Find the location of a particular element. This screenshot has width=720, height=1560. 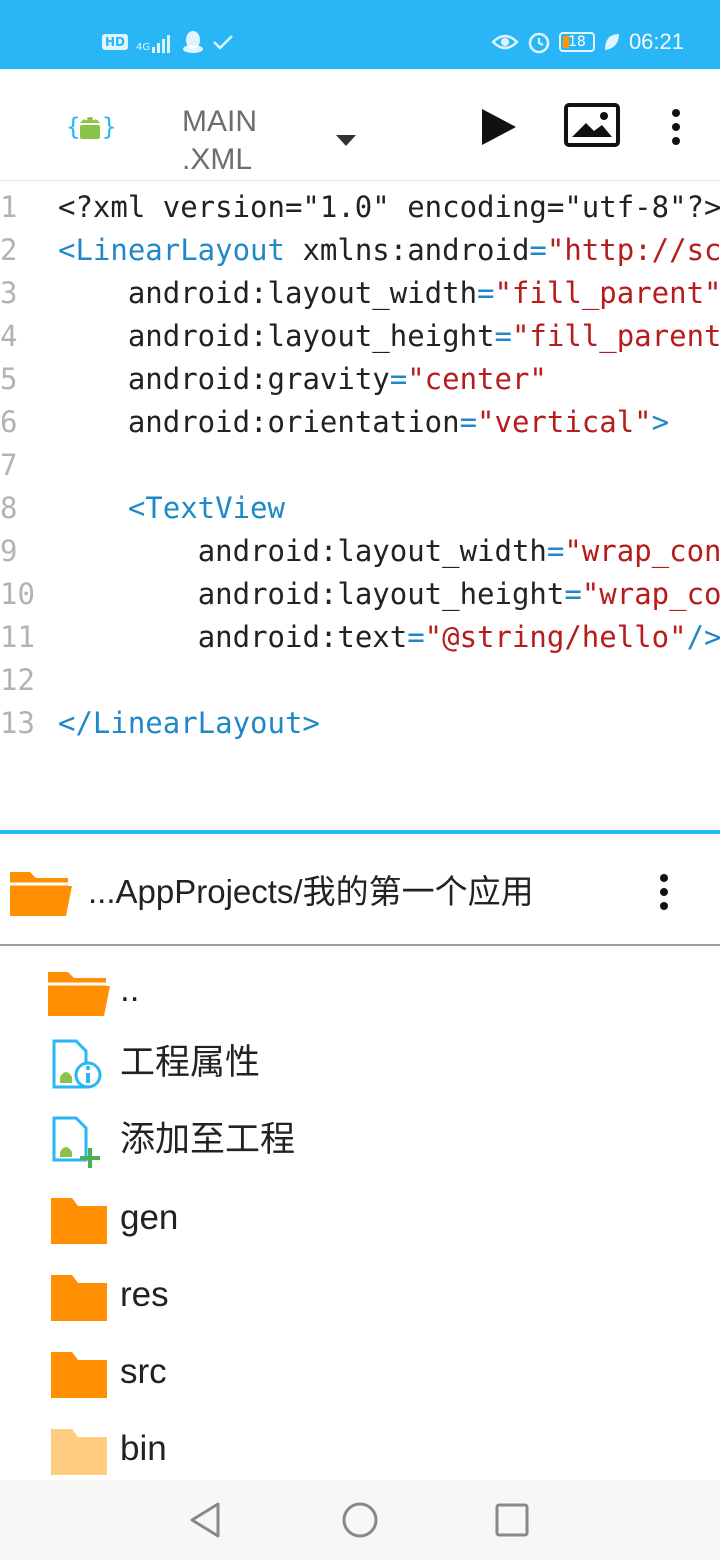

code-token: "center" is located at coordinates (477, 379).